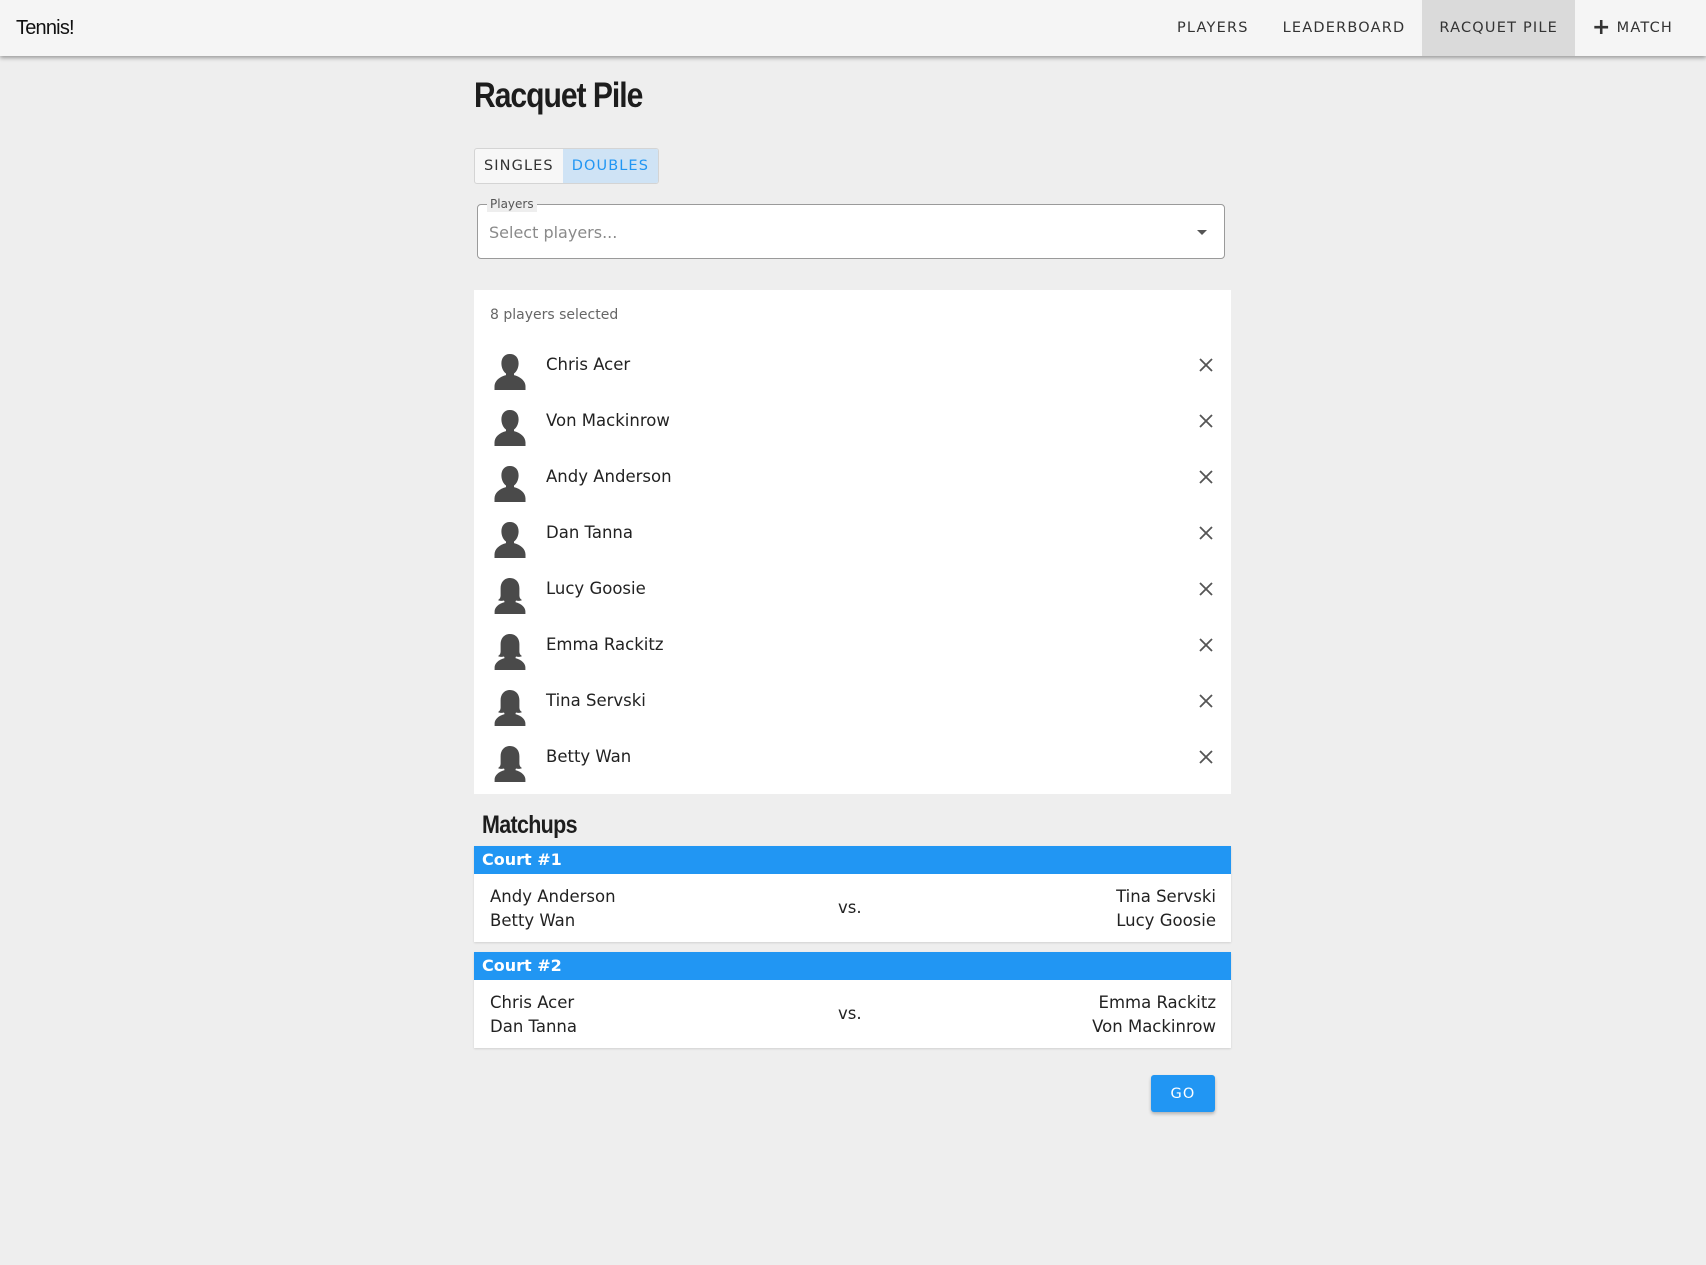  I want to click on player-name: Andy Anderson, so click(609, 476).